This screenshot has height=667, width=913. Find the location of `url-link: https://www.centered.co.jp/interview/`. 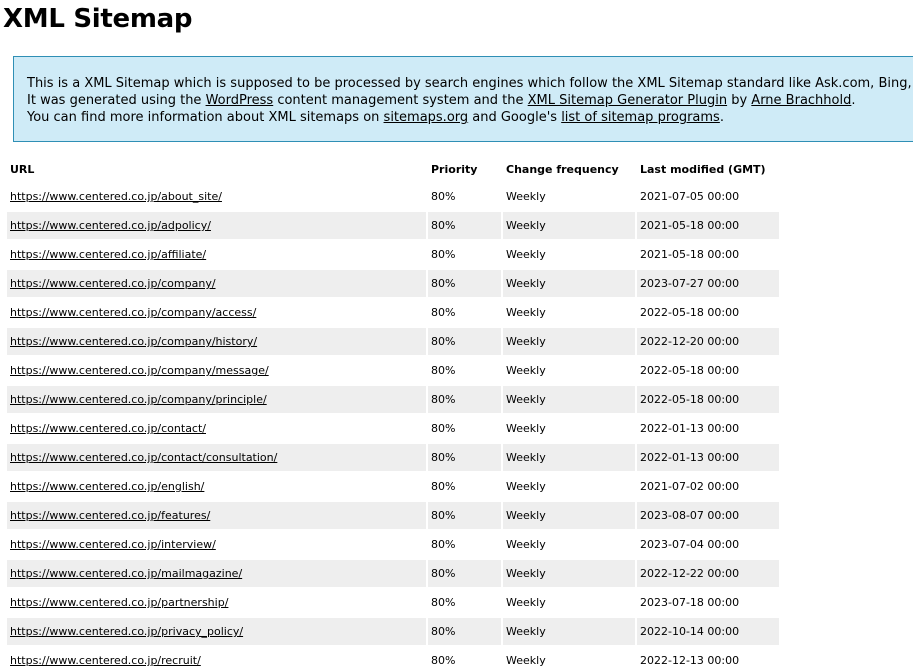

url-link: https://www.centered.co.jp/interview/ is located at coordinates (113, 544).